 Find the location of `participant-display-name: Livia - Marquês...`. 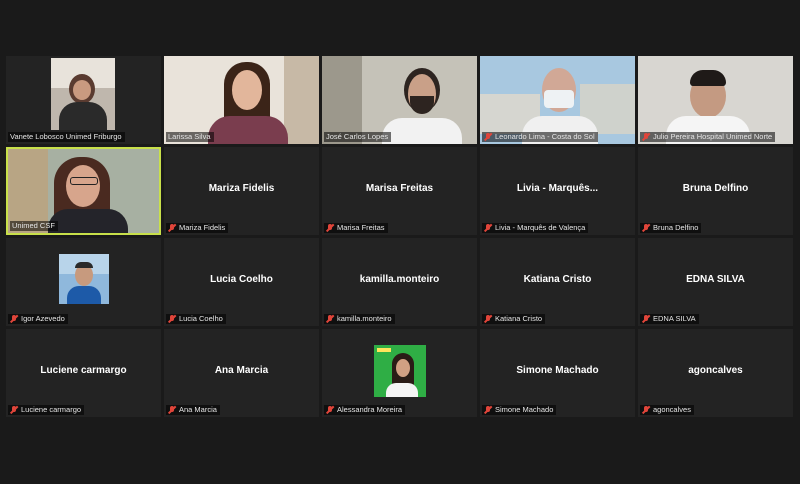

participant-display-name: Livia - Marquês... is located at coordinates (557, 188).